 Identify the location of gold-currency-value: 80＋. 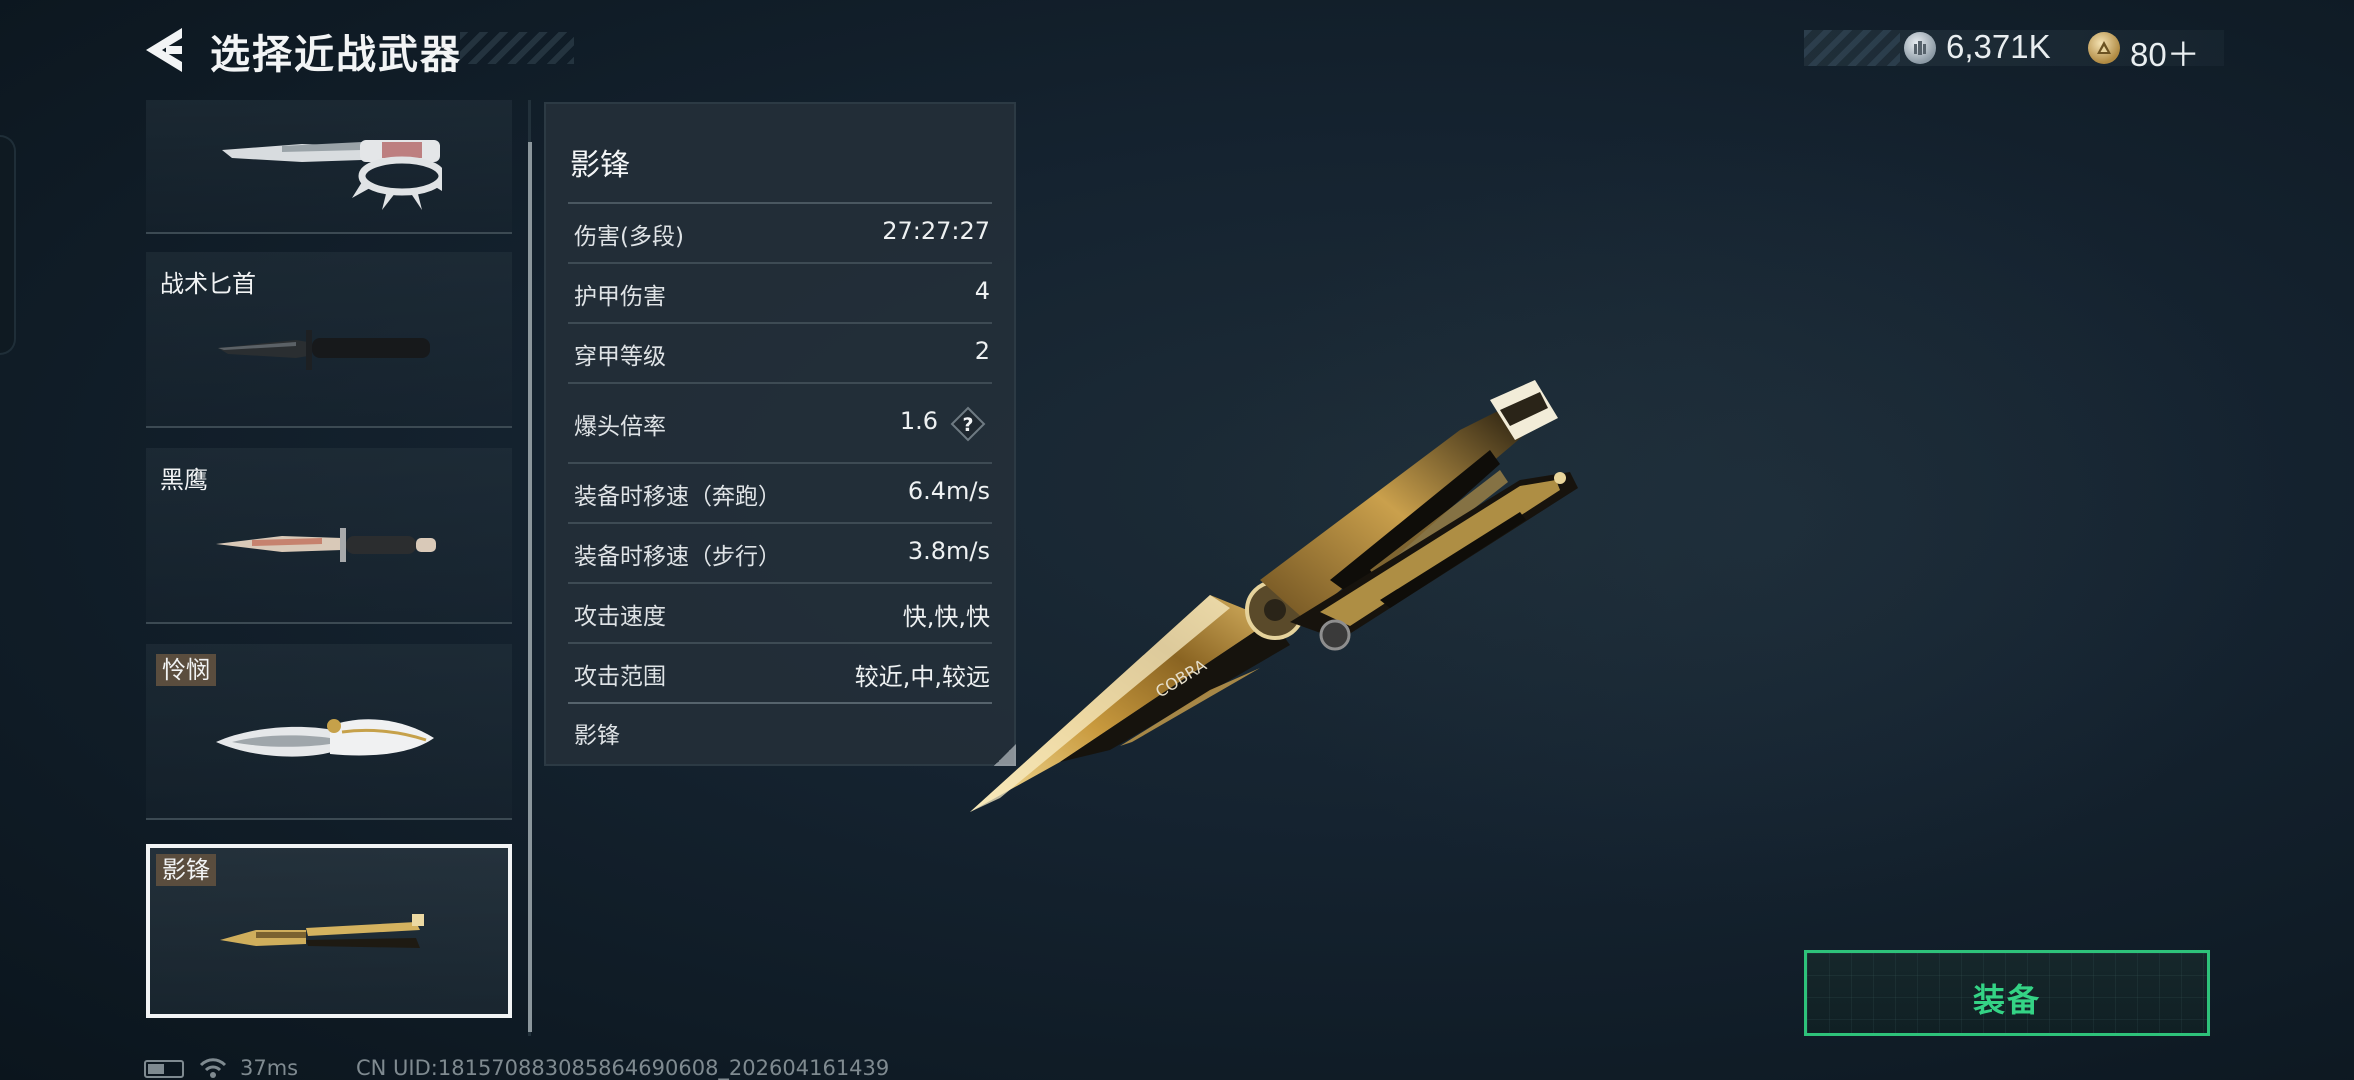
(2165, 52).